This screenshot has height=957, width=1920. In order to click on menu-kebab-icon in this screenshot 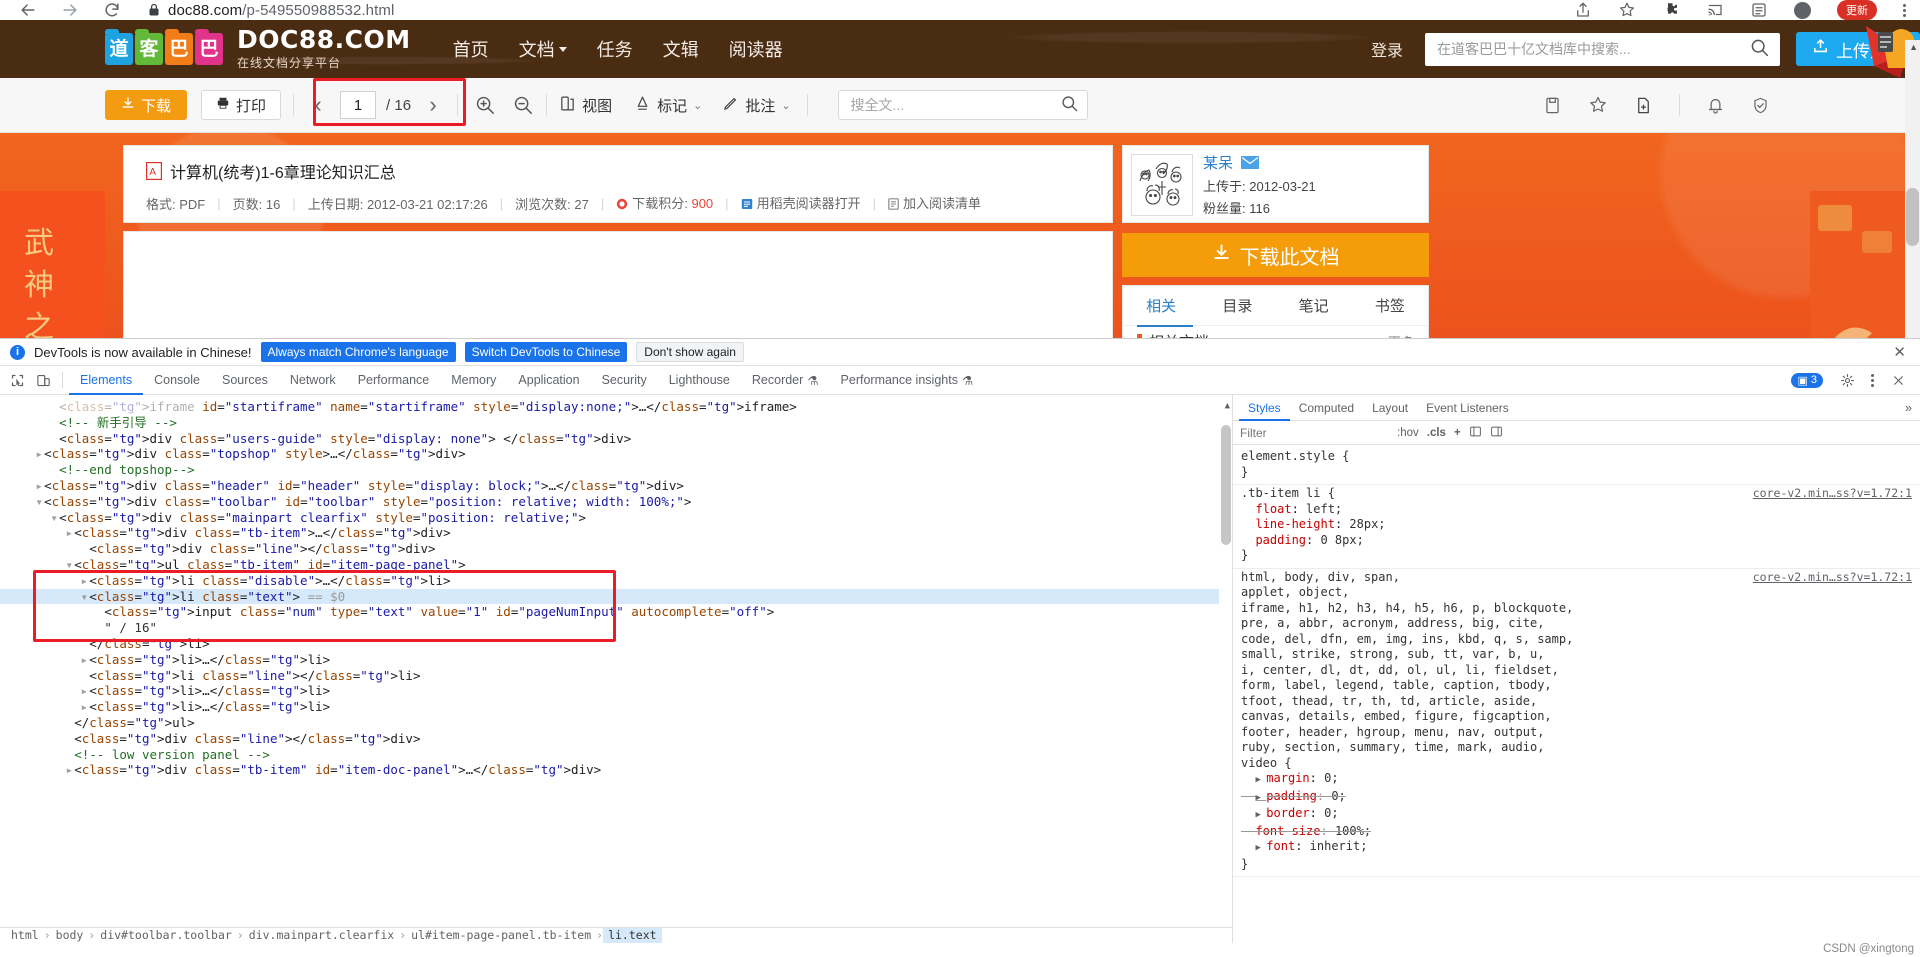, I will do `click(1904, 10)`.